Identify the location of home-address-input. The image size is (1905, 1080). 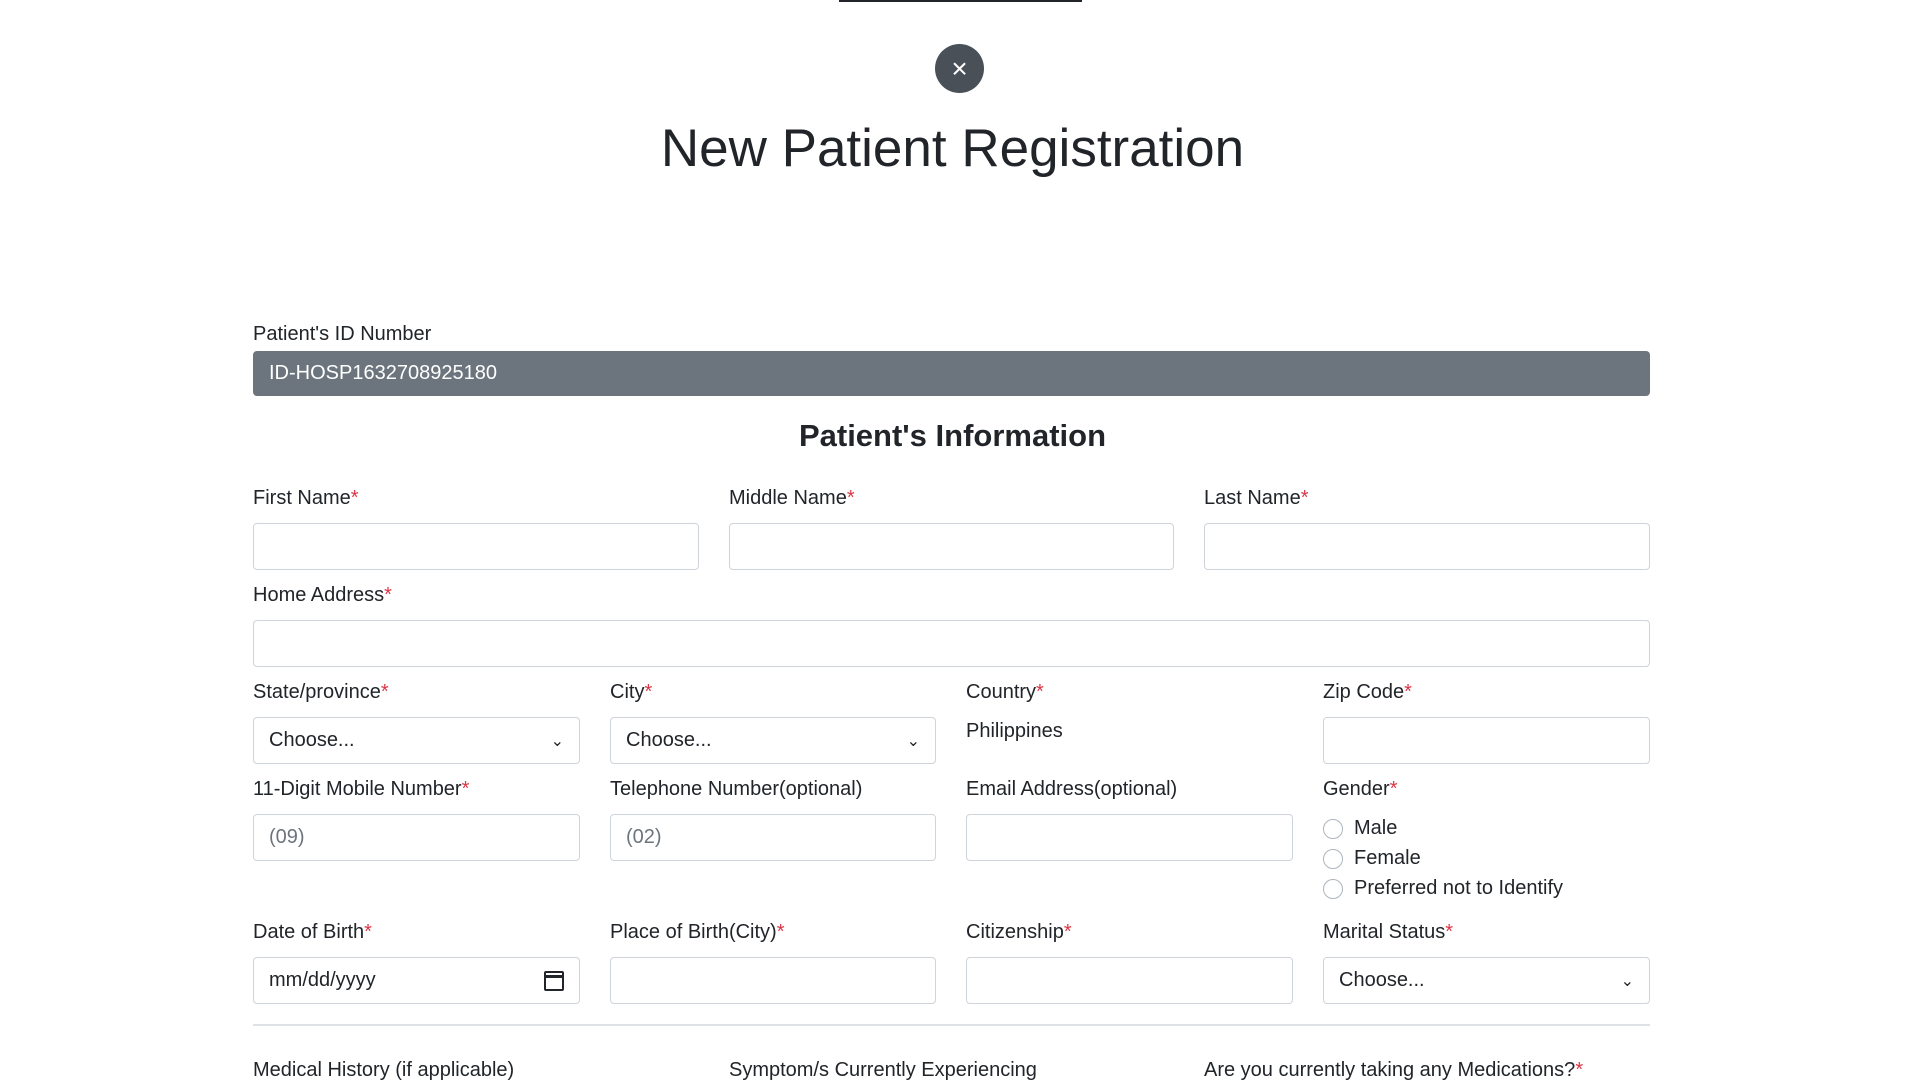
(951, 643).